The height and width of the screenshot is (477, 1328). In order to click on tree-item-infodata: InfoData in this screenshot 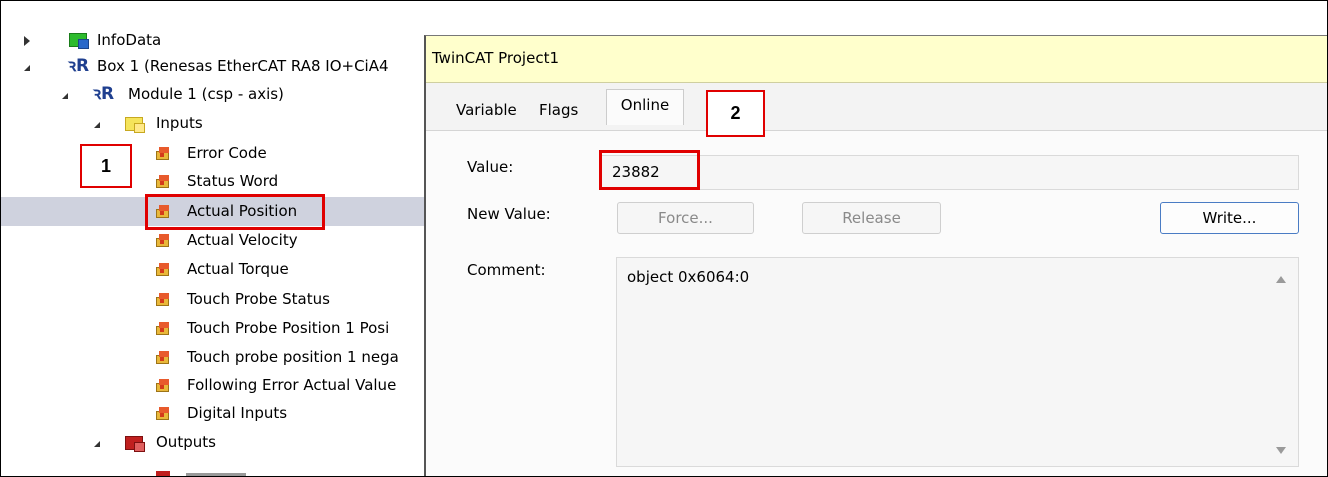, I will do `click(211, 40)`.